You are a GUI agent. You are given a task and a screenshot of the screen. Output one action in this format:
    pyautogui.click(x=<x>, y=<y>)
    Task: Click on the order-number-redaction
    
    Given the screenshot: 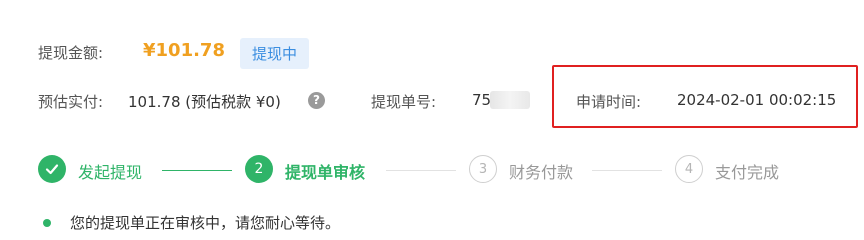 What is the action you would take?
    pyautogui.click(x=510, y=100)
    